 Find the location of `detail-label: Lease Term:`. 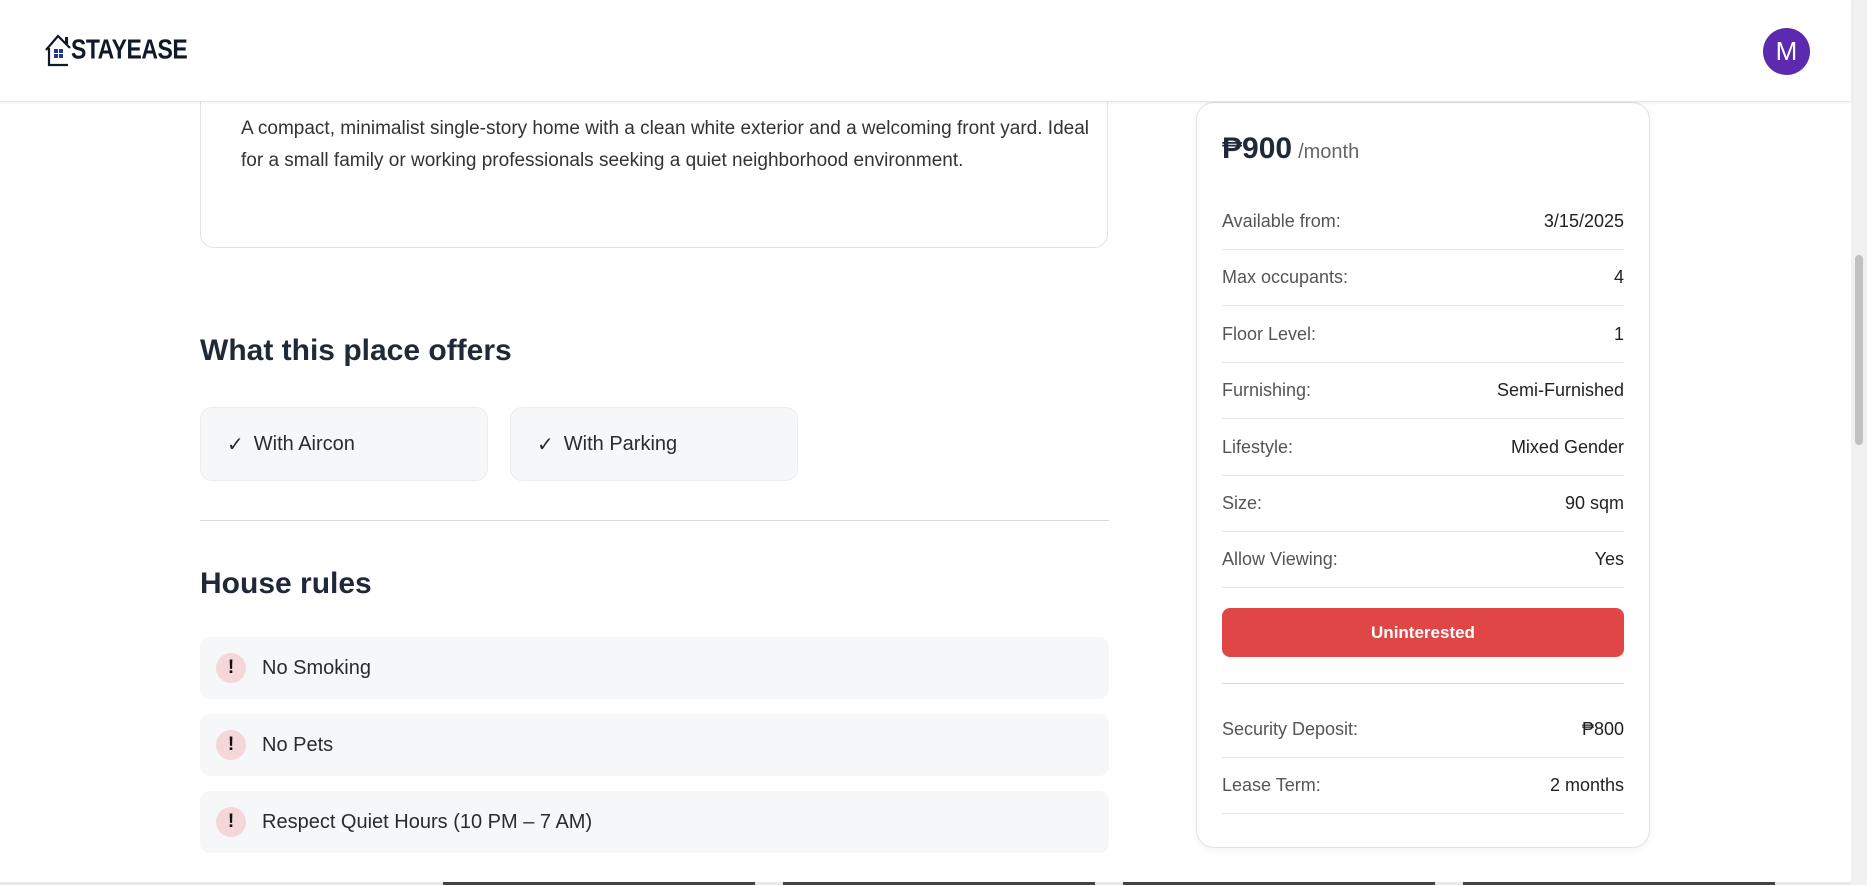

detail-label: Lease Term: is located at coordinates (1271, 785).